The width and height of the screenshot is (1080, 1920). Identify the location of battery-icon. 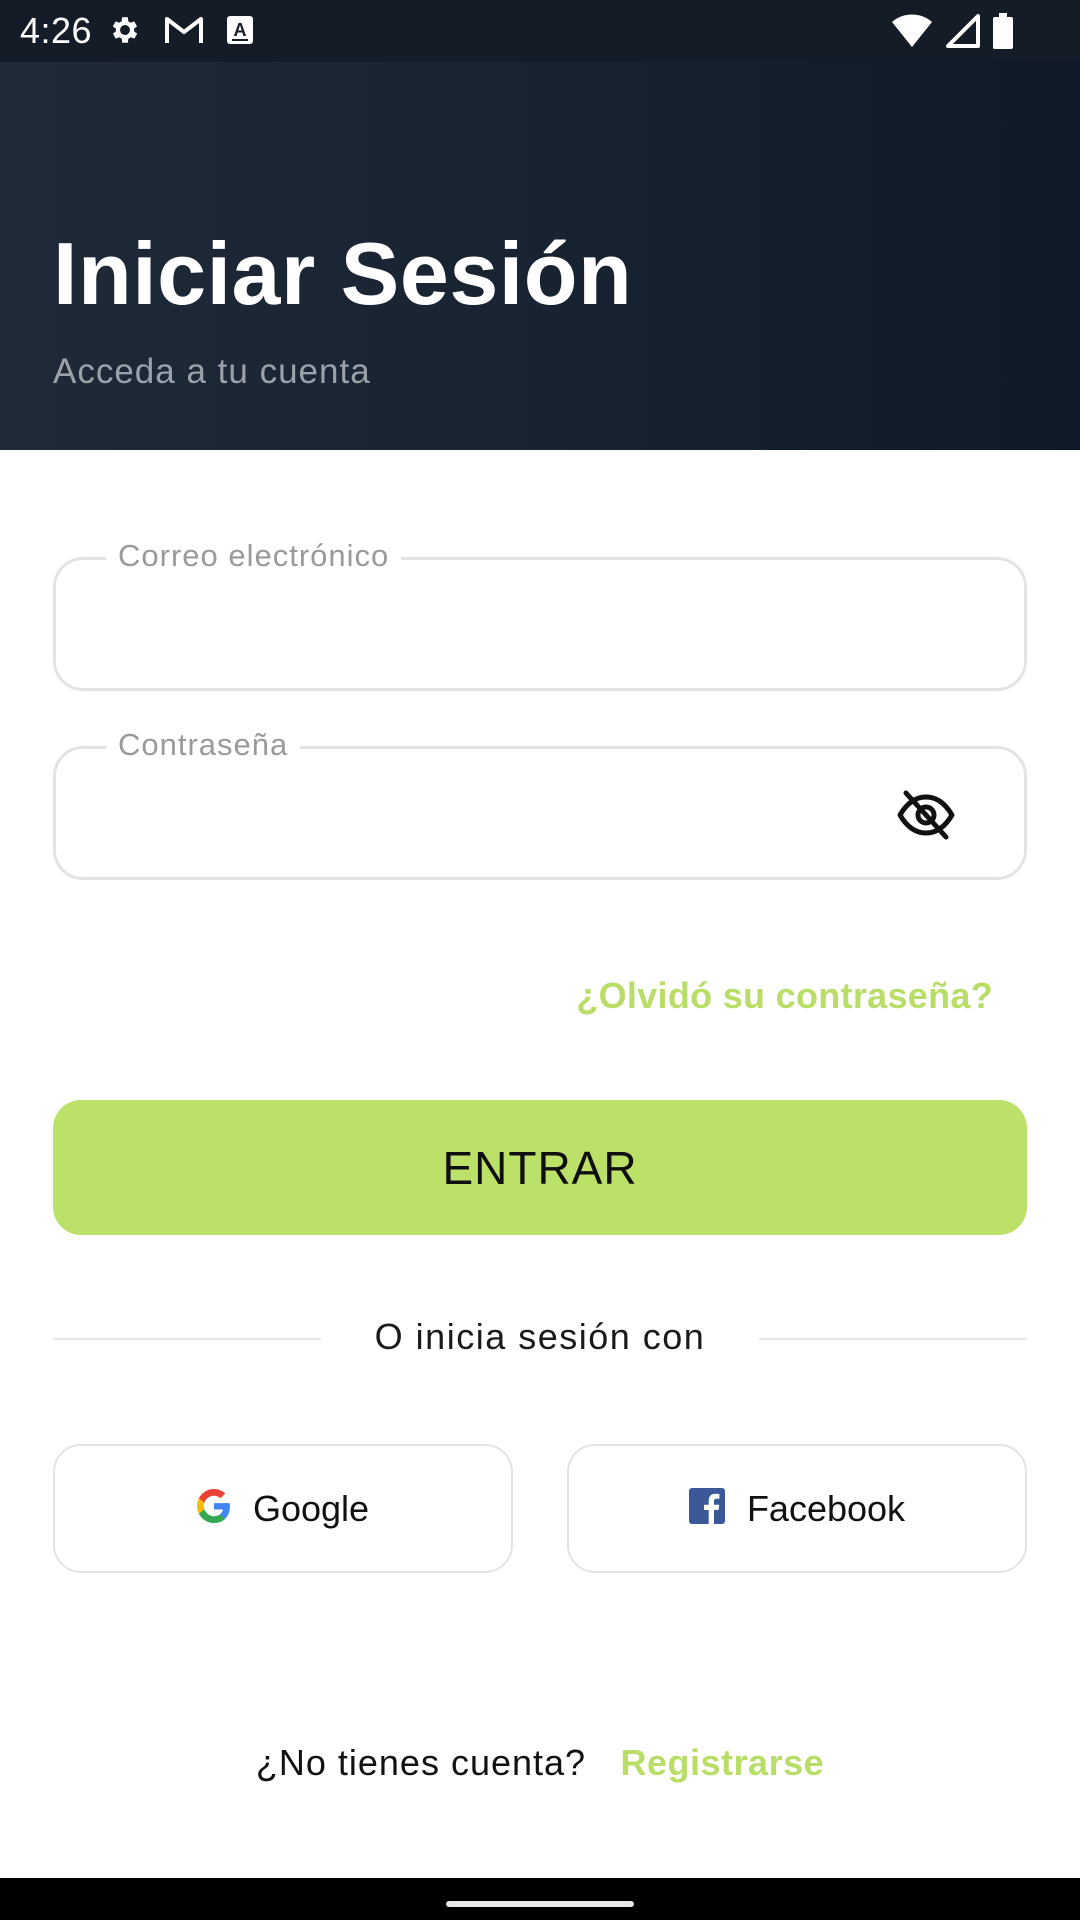
(1003, 33).